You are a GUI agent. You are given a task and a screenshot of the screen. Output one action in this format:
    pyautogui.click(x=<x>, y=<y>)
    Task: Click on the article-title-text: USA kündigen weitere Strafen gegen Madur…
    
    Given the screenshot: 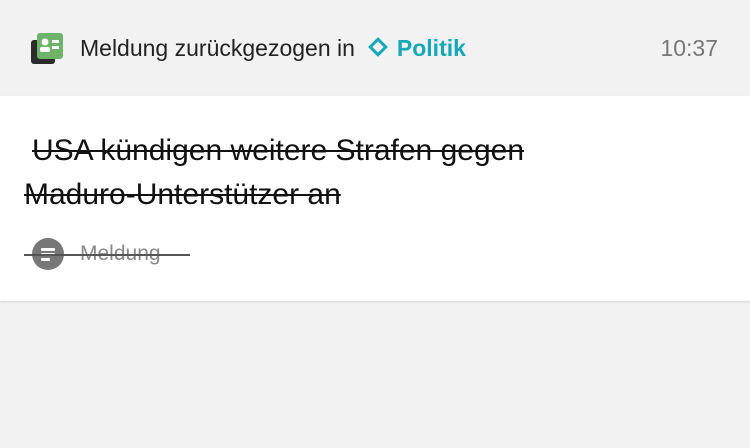 What is the action you would take?
    pyautogui.click(x=274, y=172)
    